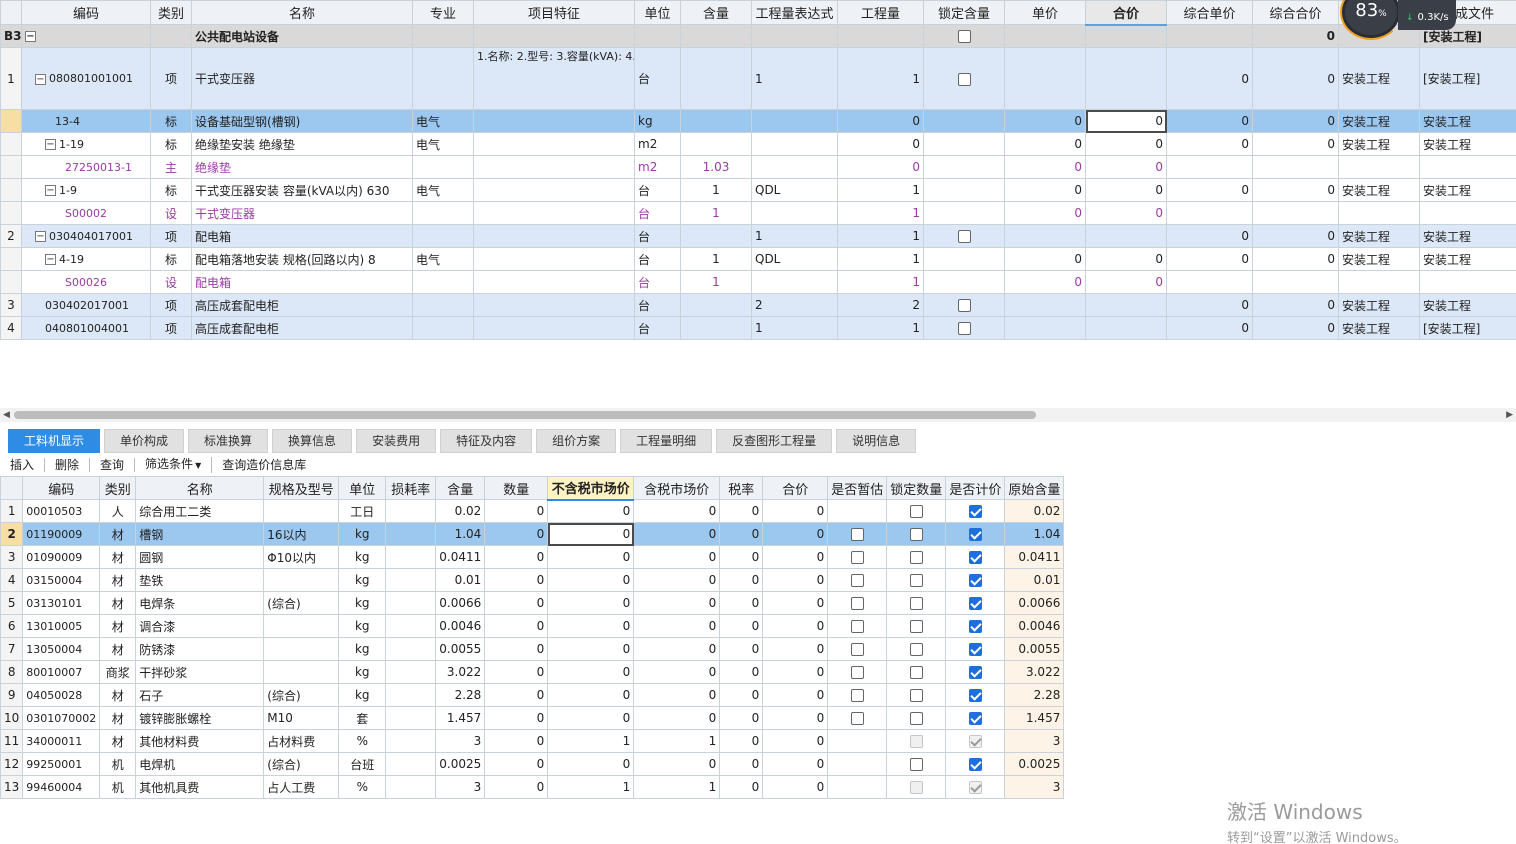 Image resolution: width=1516 pixels, height=844 pixels. What do you see at coordinates (460, 626) in the screenshot?
I see `content-cell: 0.0046` at bounding box center [460, 626].